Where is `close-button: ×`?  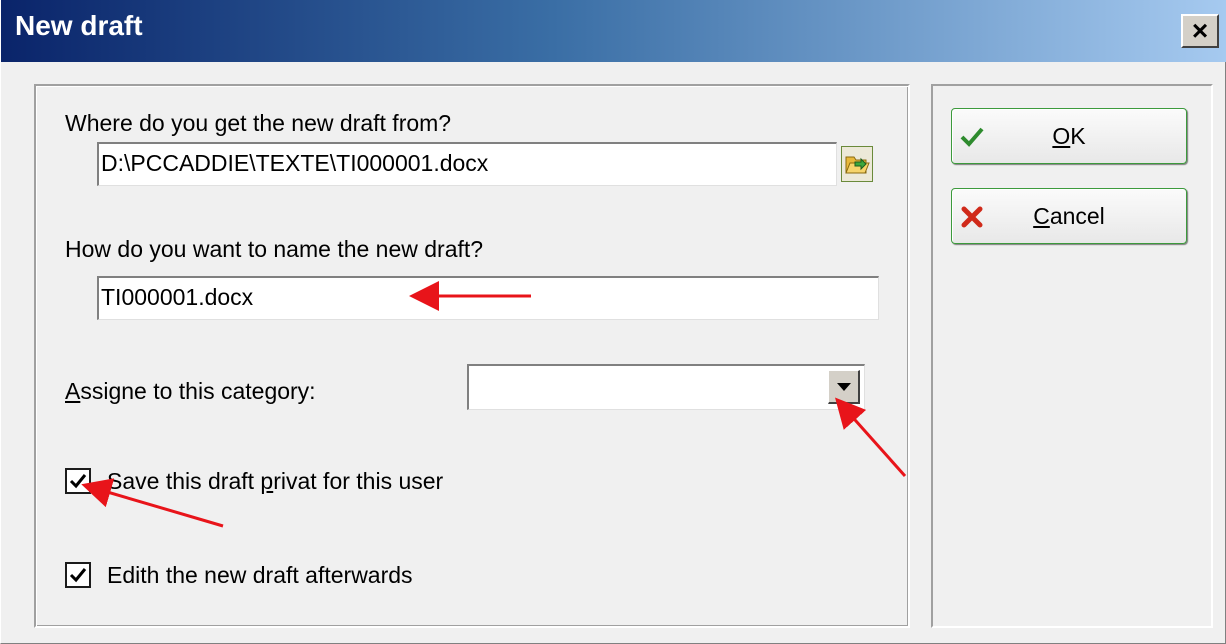 close-button: × is located at coordinates (1200, 31).